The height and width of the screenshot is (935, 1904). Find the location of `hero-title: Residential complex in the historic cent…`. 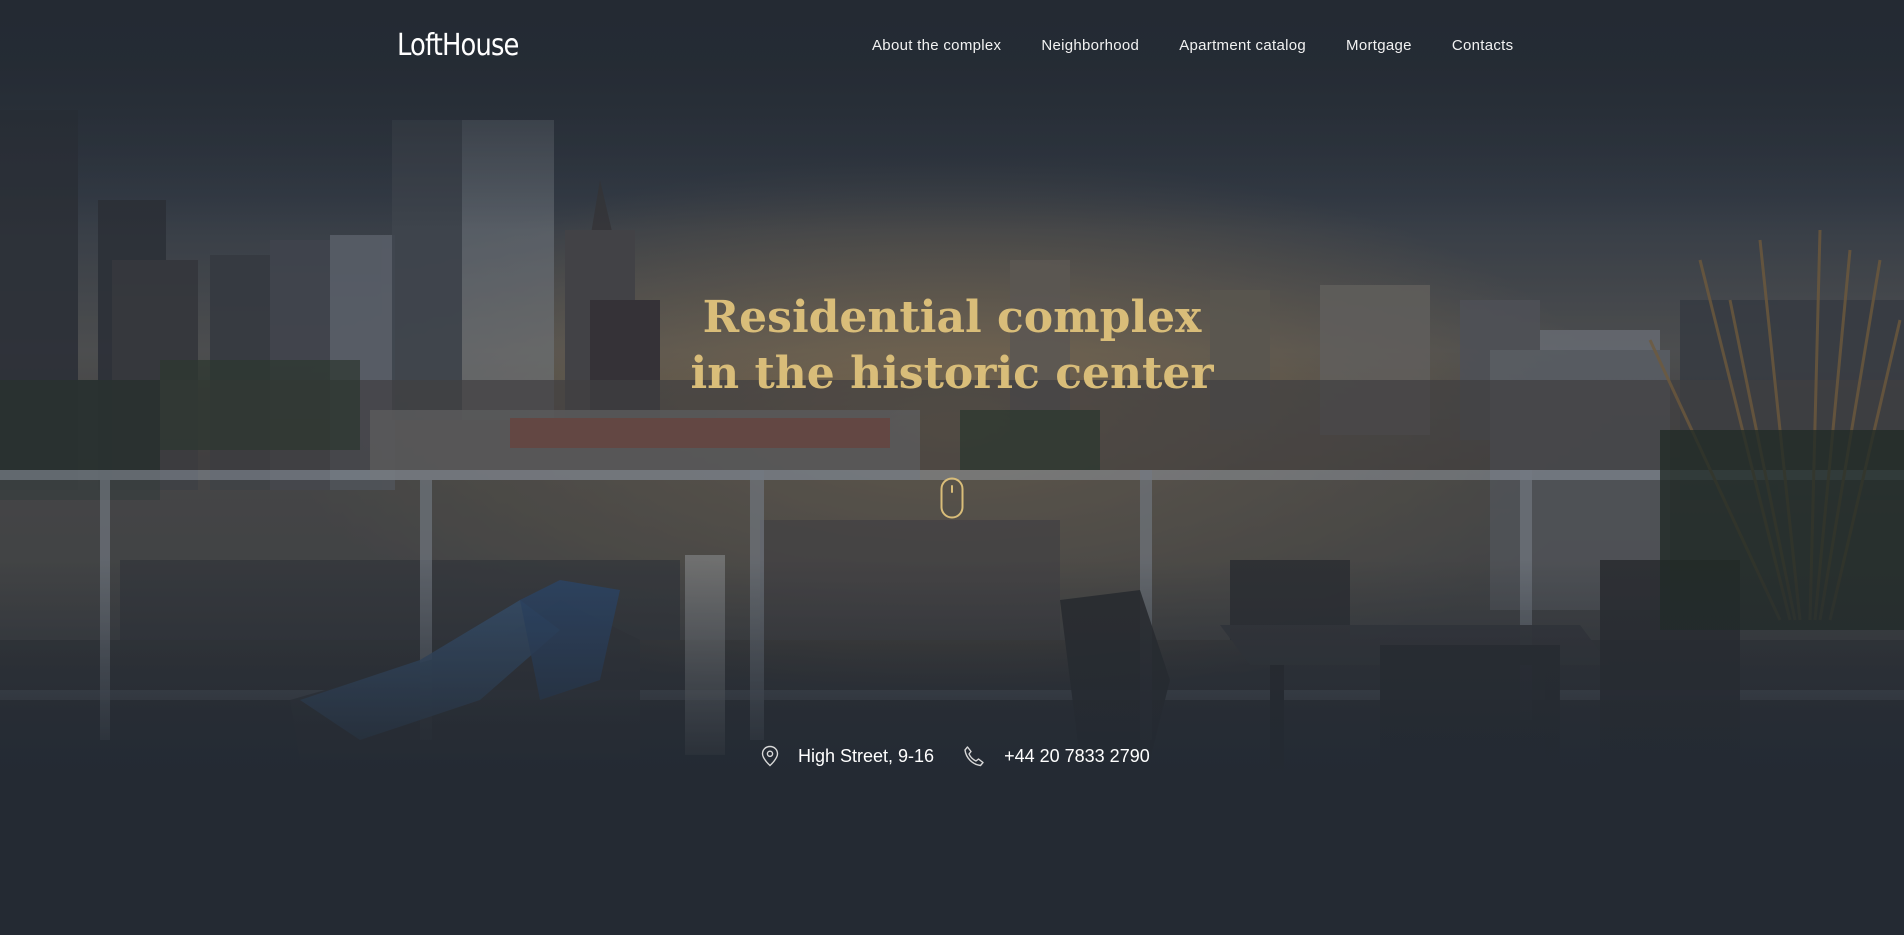

hero-title: Residential complex in the historic cent… is located at coordinates (952, 346).